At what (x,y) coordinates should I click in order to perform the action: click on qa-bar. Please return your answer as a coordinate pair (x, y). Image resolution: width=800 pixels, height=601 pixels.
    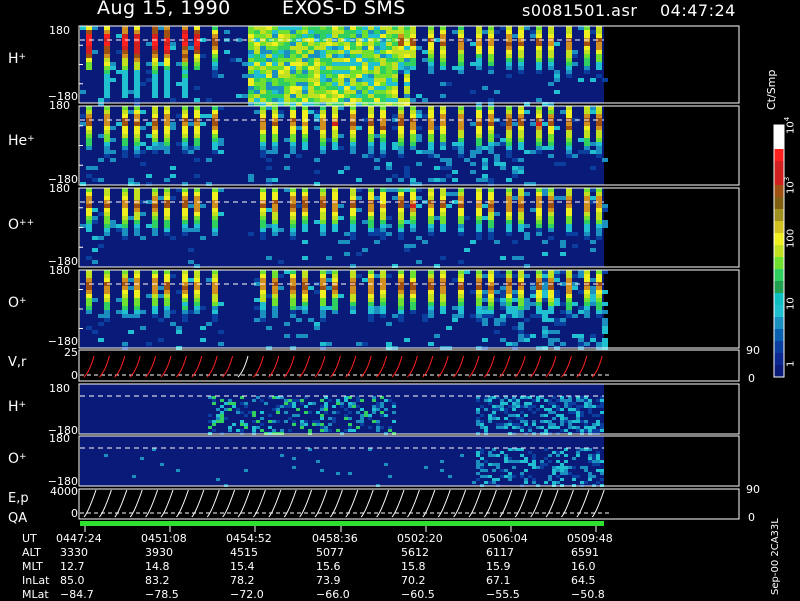
    Looking at the image, I should click on (342, 523).